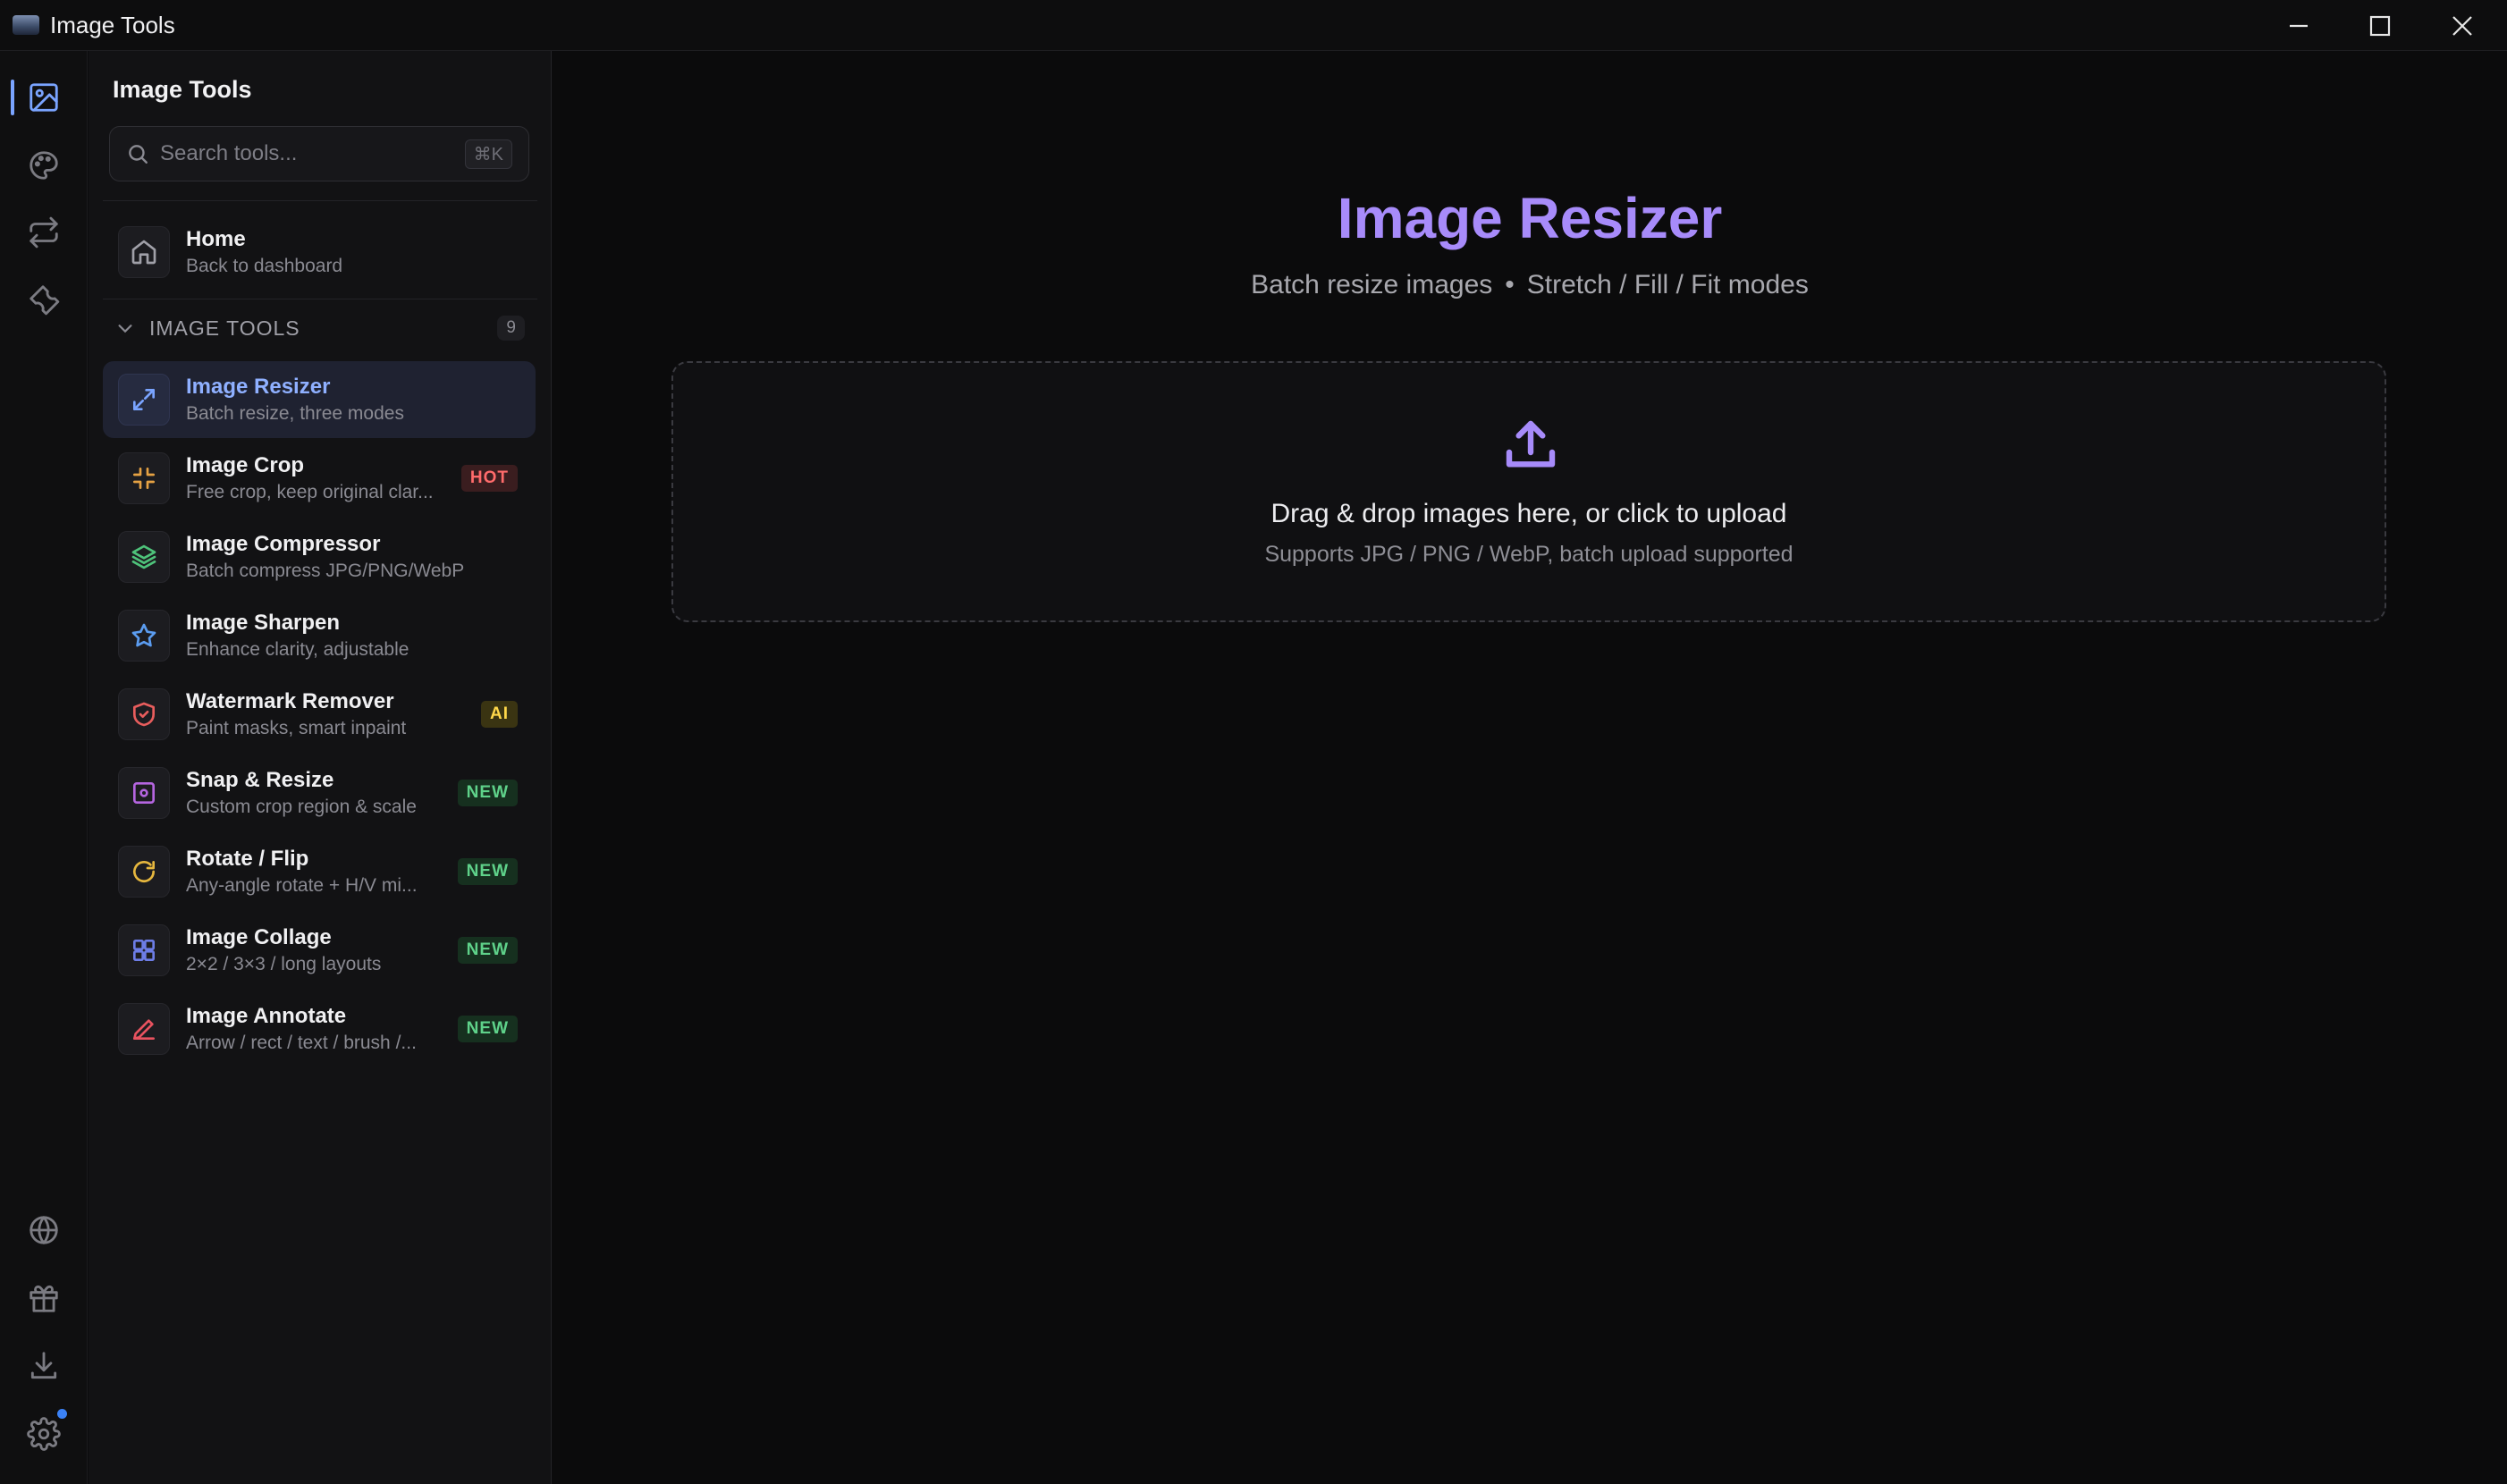 The width and height of the screenshot is (2507, 1484). I want to click on nav-item-label: Image Collage, so click(259, 937).